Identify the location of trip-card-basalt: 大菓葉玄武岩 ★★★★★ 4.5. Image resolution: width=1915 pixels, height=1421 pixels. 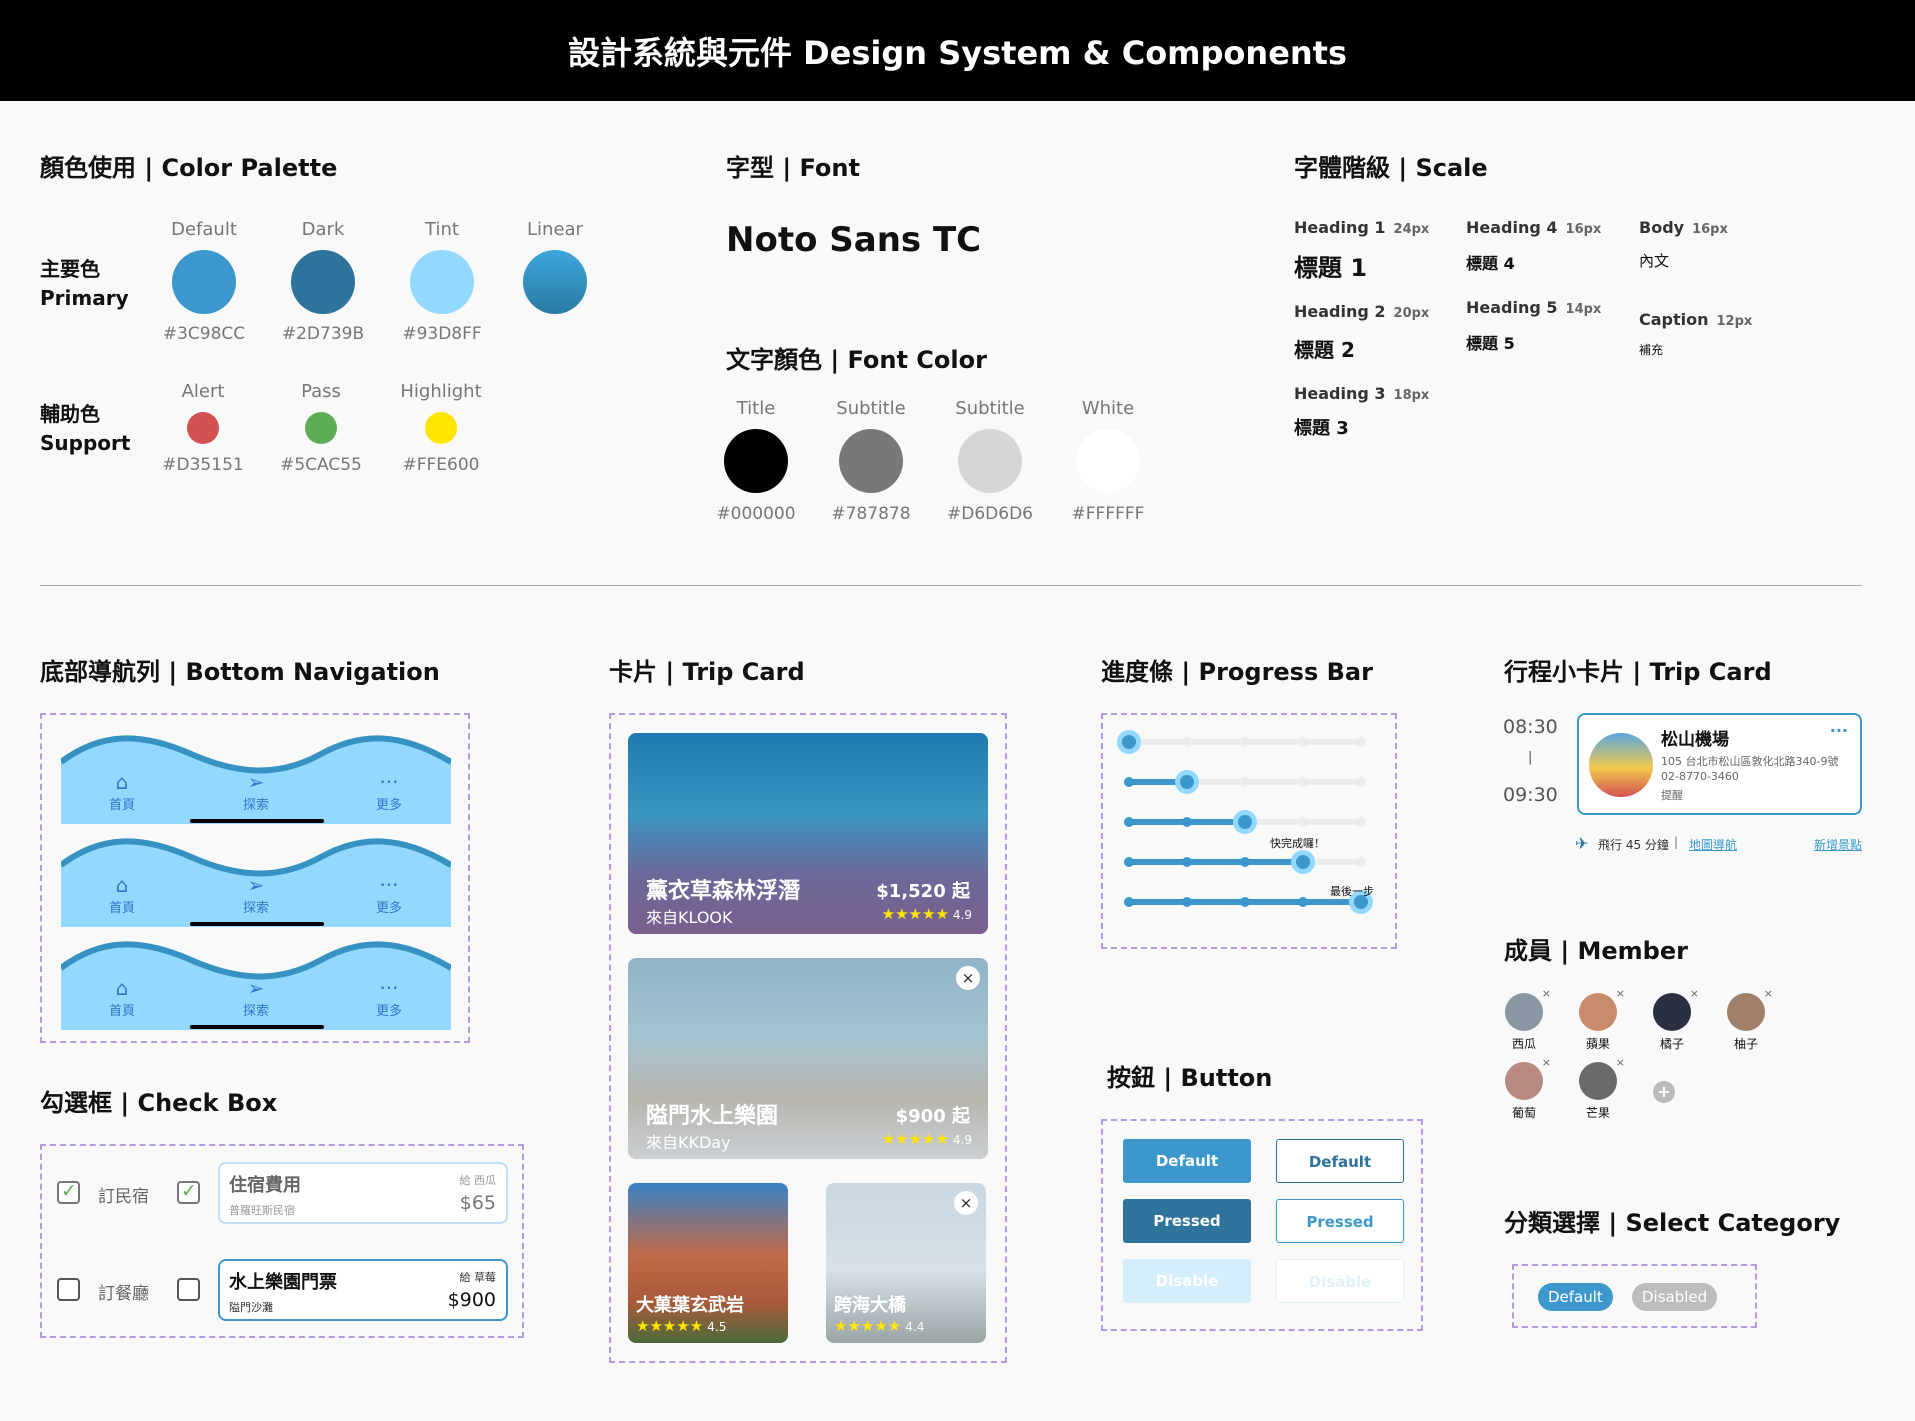
(708, 1263).